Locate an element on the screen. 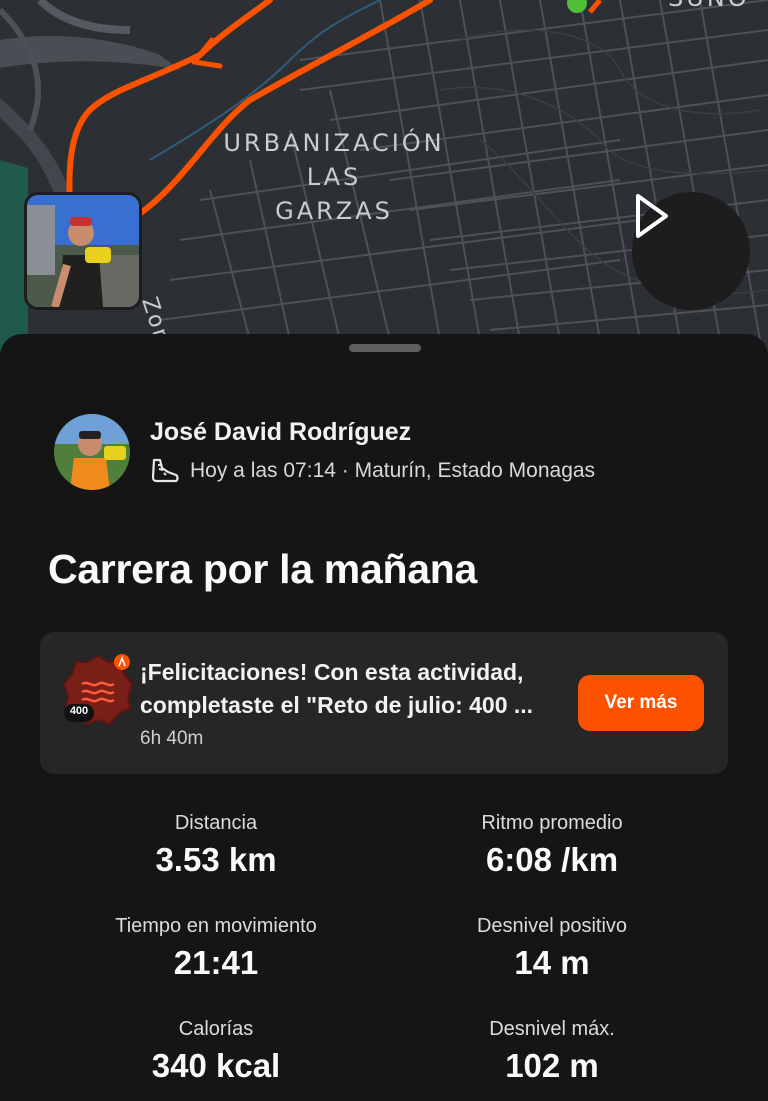 Image resolution: width=768 pixels, height=1101 pixels. stat-calories: Calorías 340 kcal is located at coordinates (216, 1051).